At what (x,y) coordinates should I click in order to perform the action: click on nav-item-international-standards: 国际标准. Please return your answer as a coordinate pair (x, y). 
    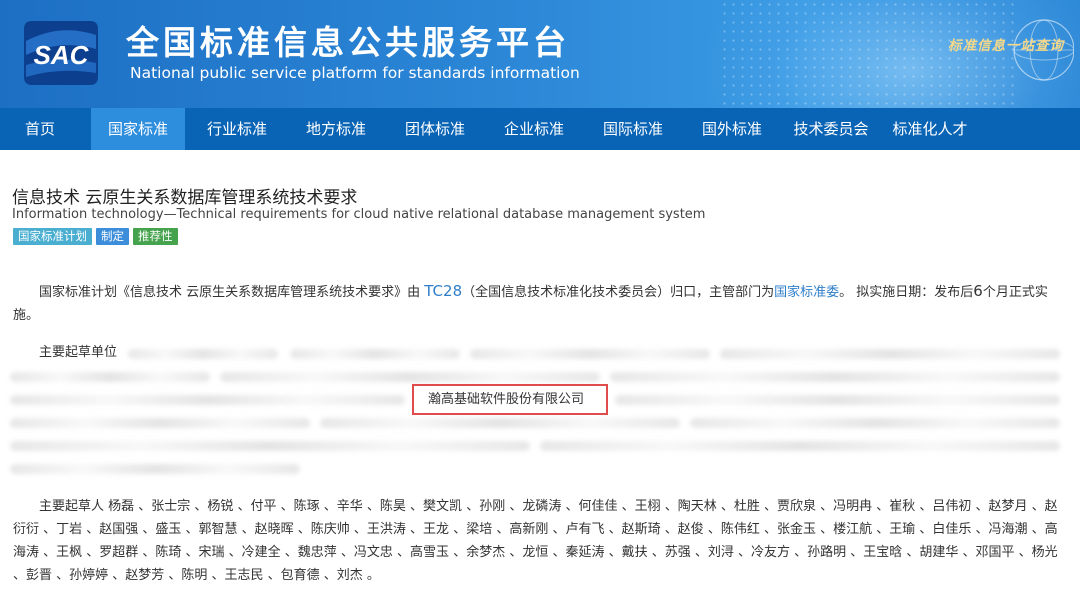
    Looking at the image, I should click on (633, 129).